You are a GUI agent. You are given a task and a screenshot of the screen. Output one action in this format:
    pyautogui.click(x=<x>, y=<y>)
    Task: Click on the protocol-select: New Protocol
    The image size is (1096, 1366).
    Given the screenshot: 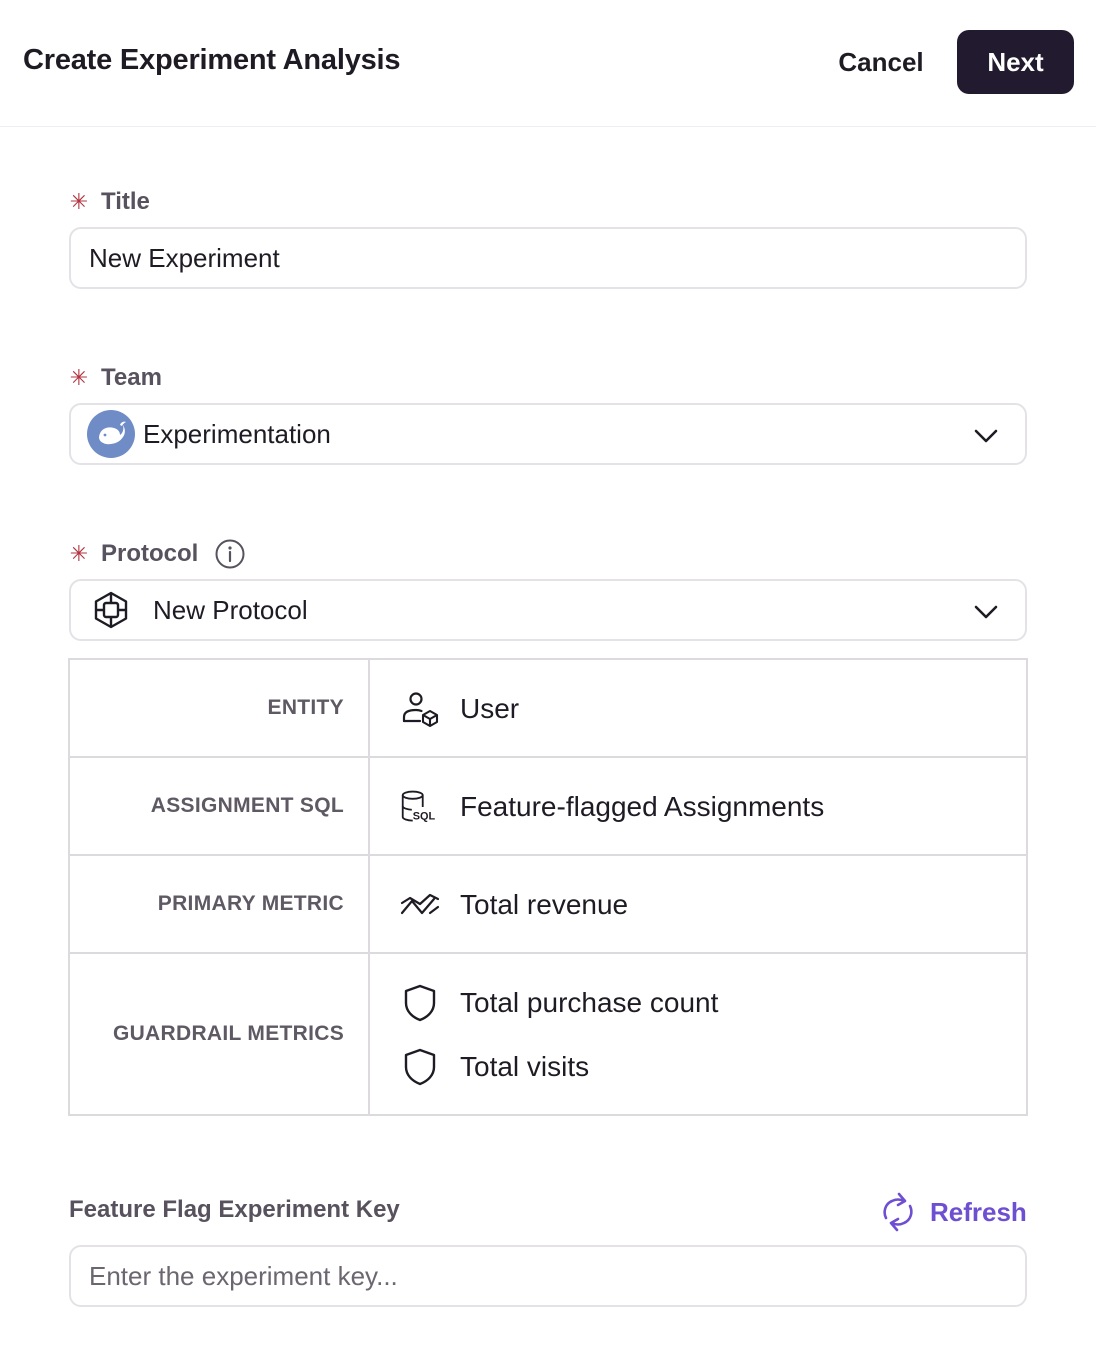 What is the action you would take?
    pyautogui.click(x=548, y=610)
    